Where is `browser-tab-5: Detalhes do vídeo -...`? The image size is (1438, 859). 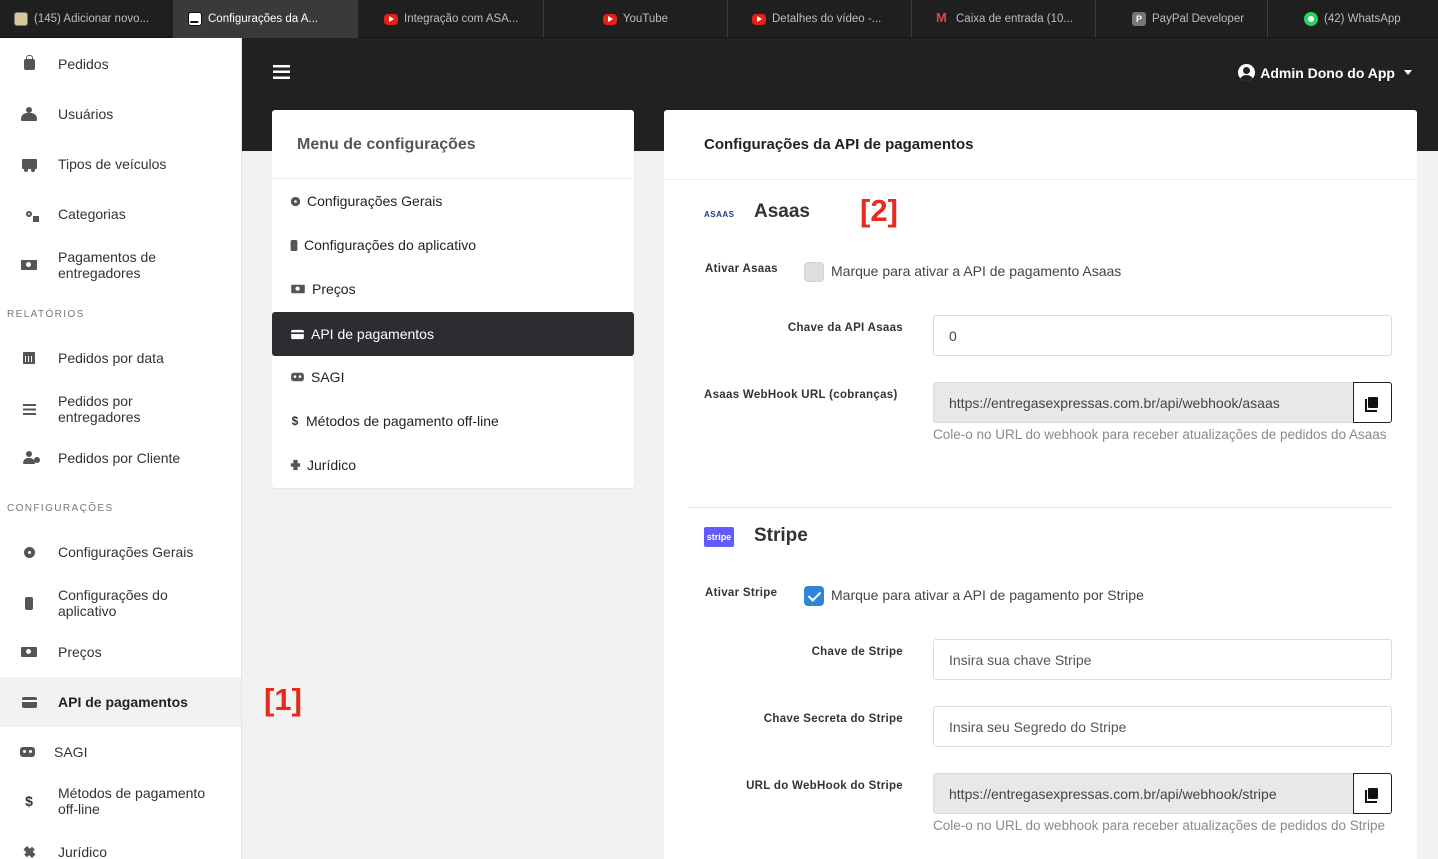 browser-tab-5: Detalhes do vídeo -... is located at coordinates (820, 19).